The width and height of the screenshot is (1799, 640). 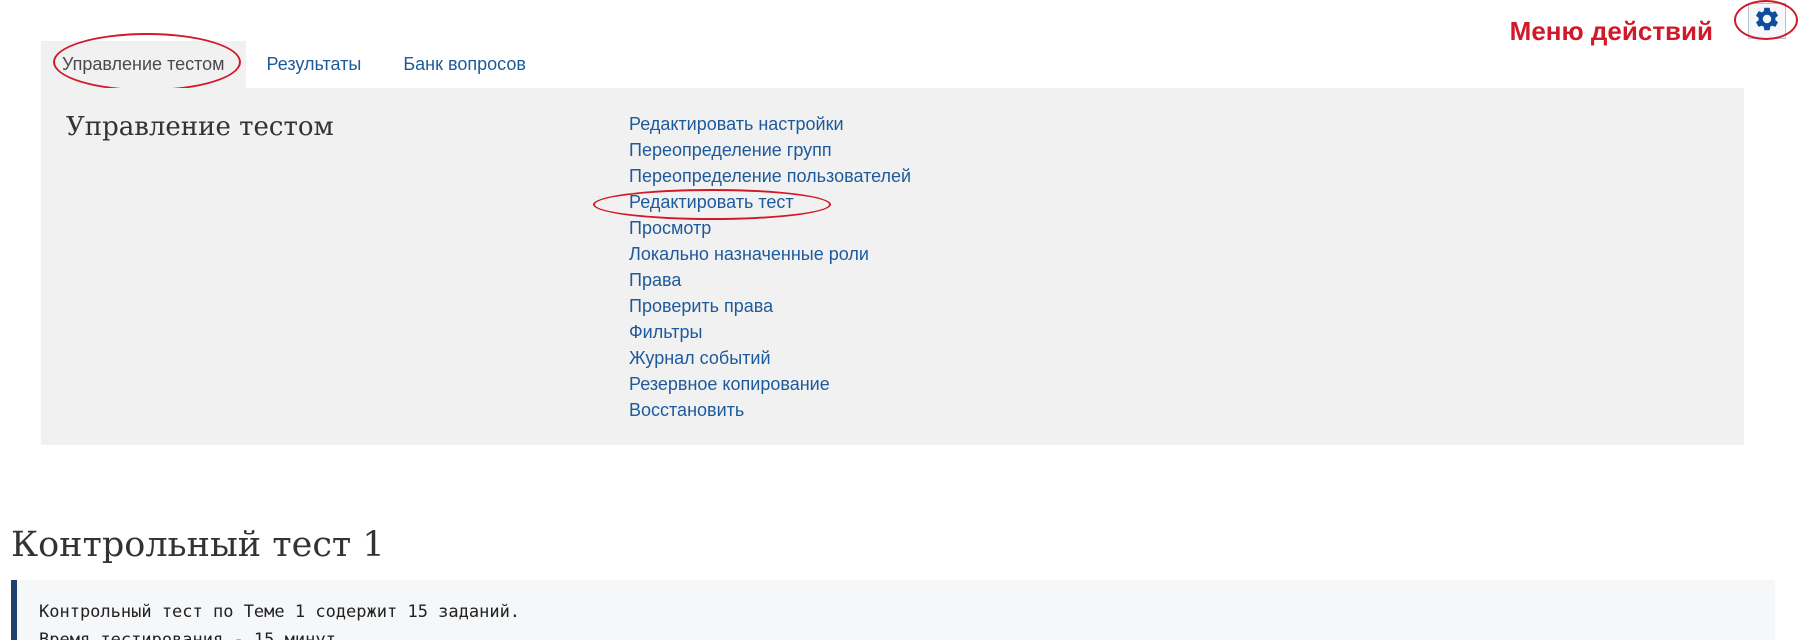 I want to click on tab-quiz-management: Управление тестом, so click(x=143, y=64).